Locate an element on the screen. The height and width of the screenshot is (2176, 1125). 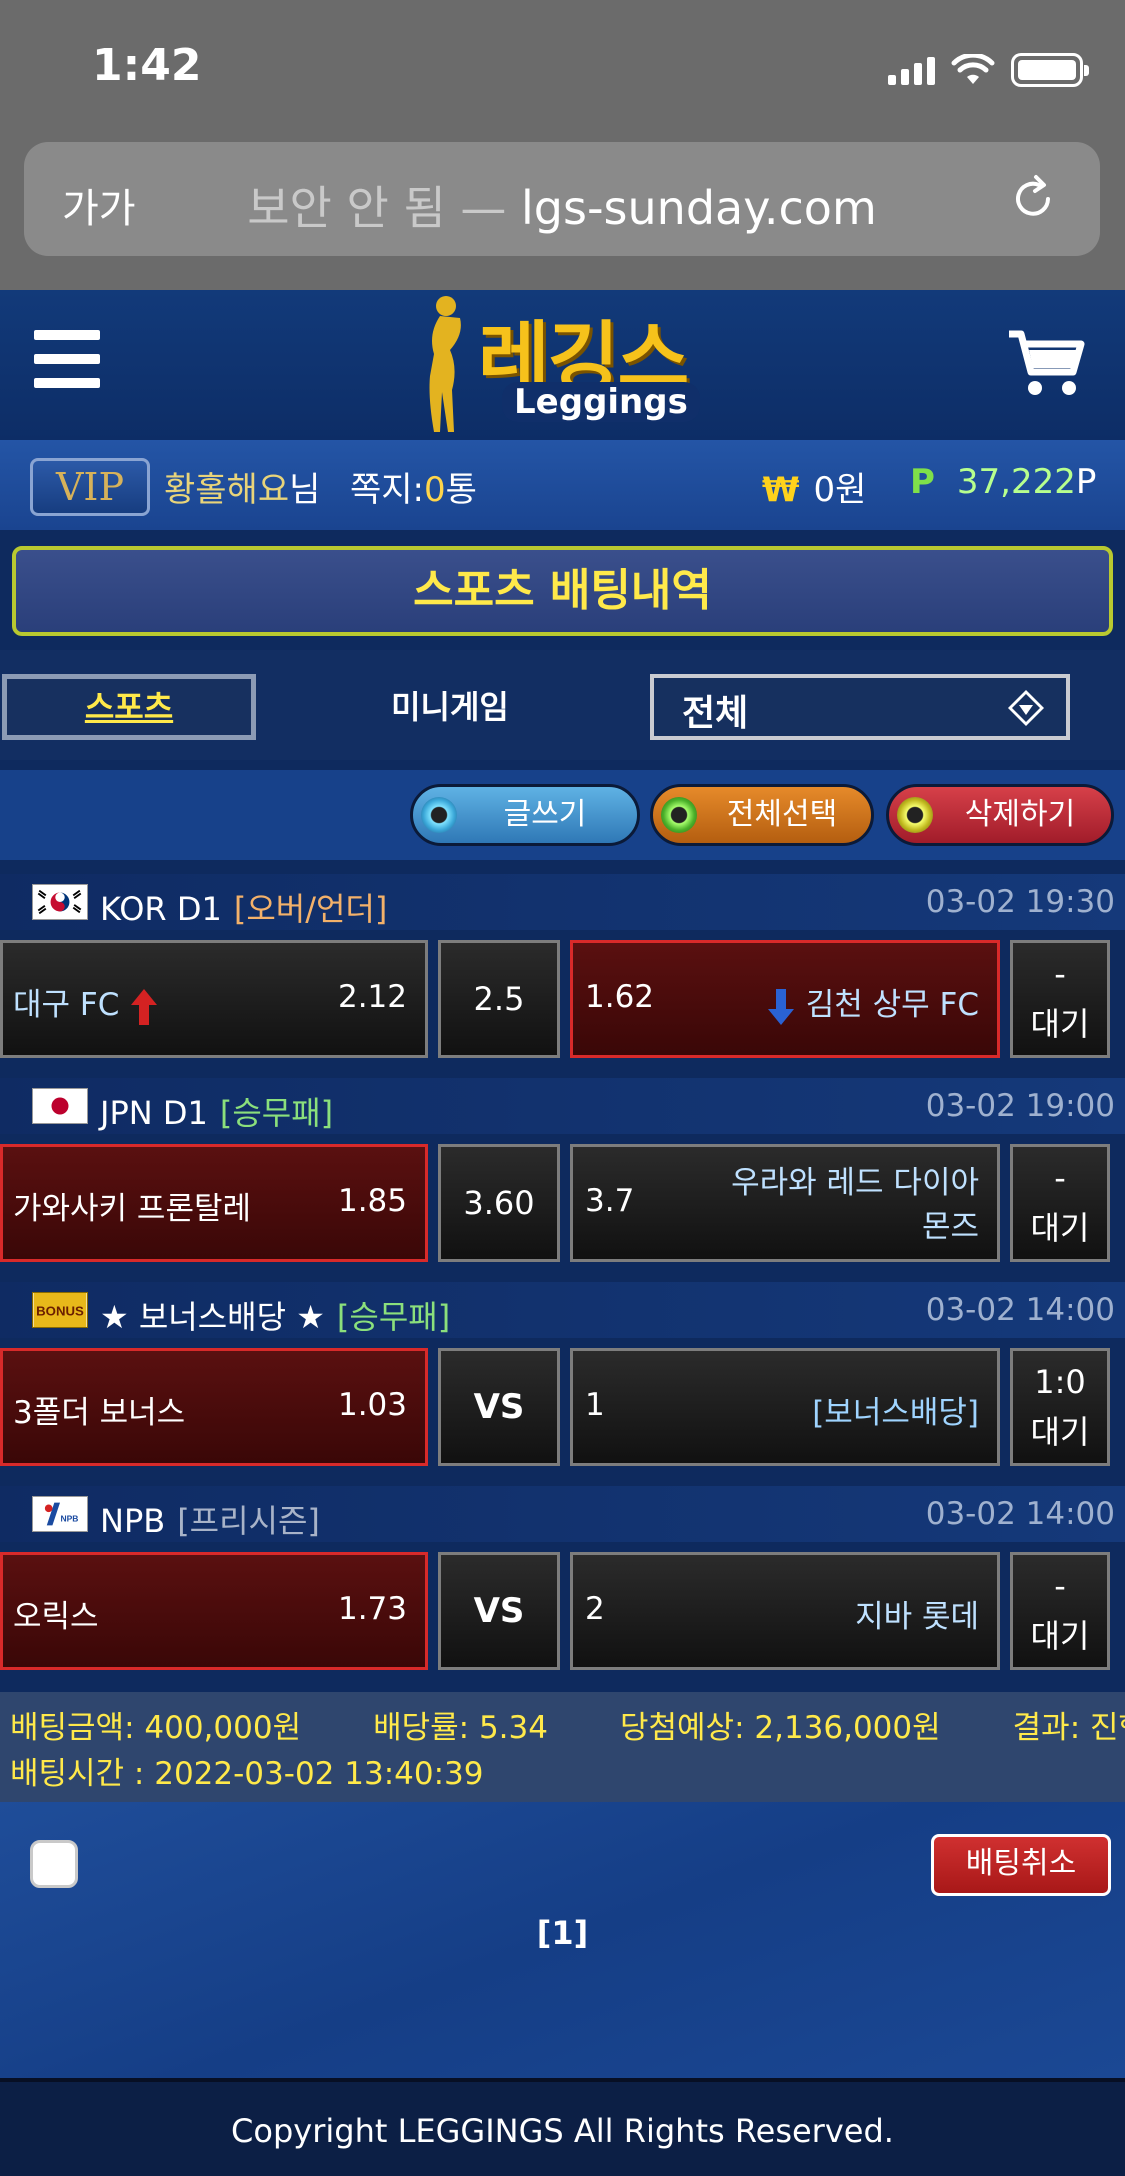
away-team: 김천 상무 FC is located at coordinates (872, 1003).